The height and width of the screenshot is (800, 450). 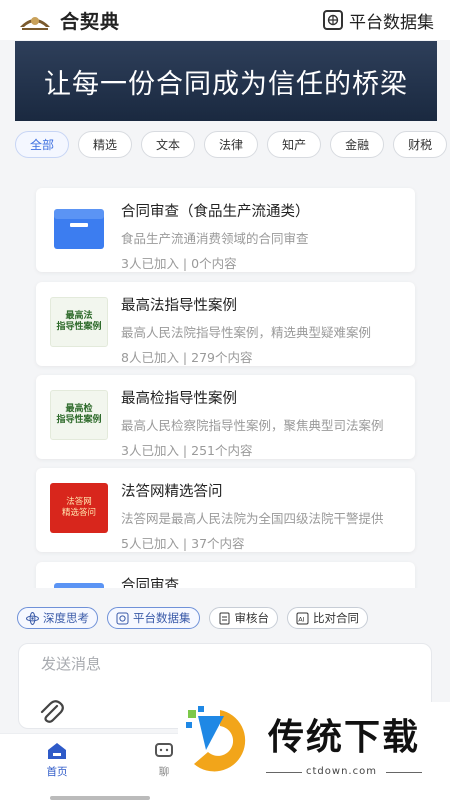 I want to click on category-tabs: 全部 精选 文本 法律 知产 金融 财税, so click(x=232, y=145).